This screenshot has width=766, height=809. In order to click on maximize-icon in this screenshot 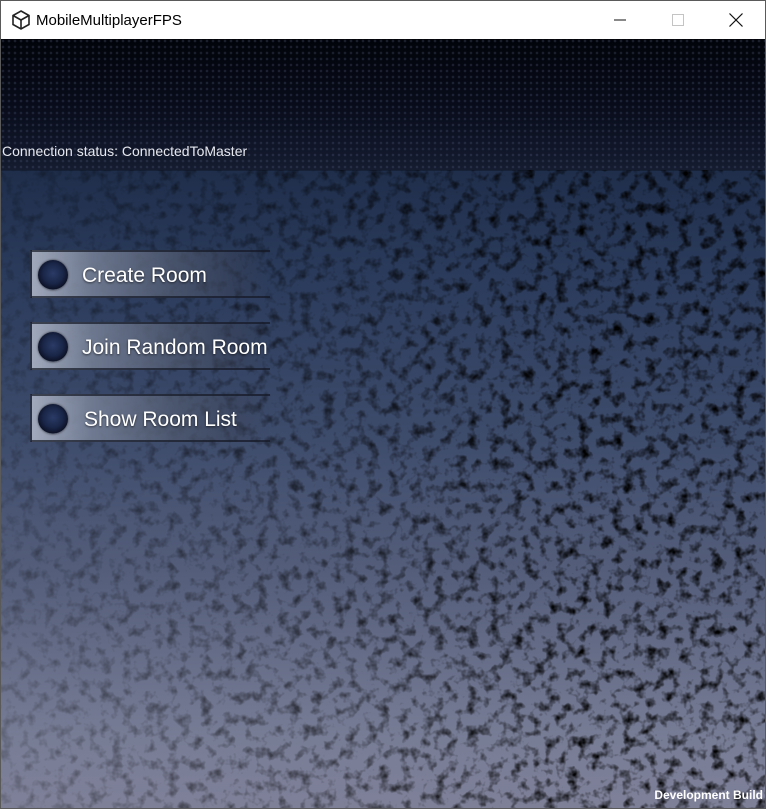, I will do `click(678, 20)`.